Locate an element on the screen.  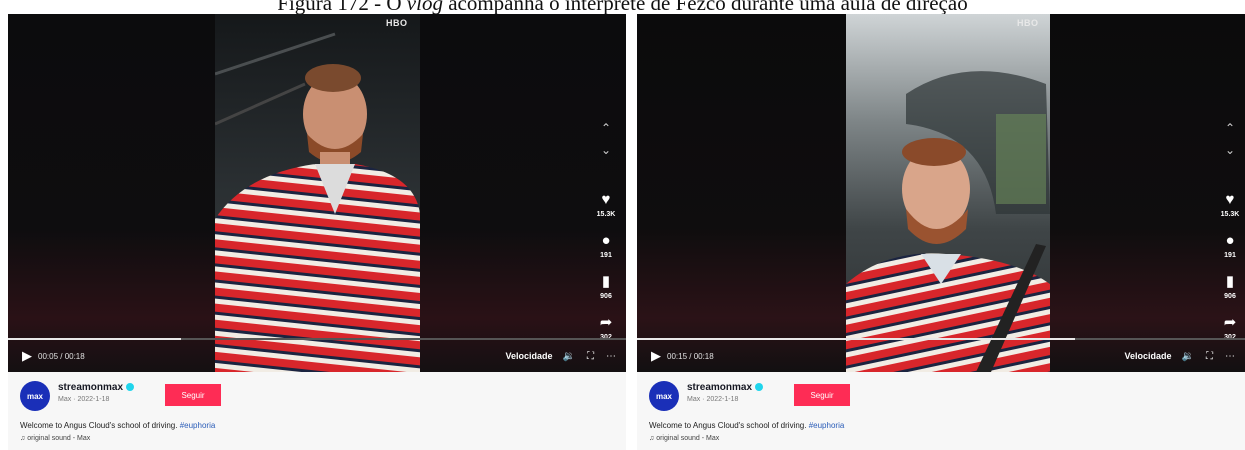
caption-prefix: Figura 172 - O is located at coordinates (342, 7).